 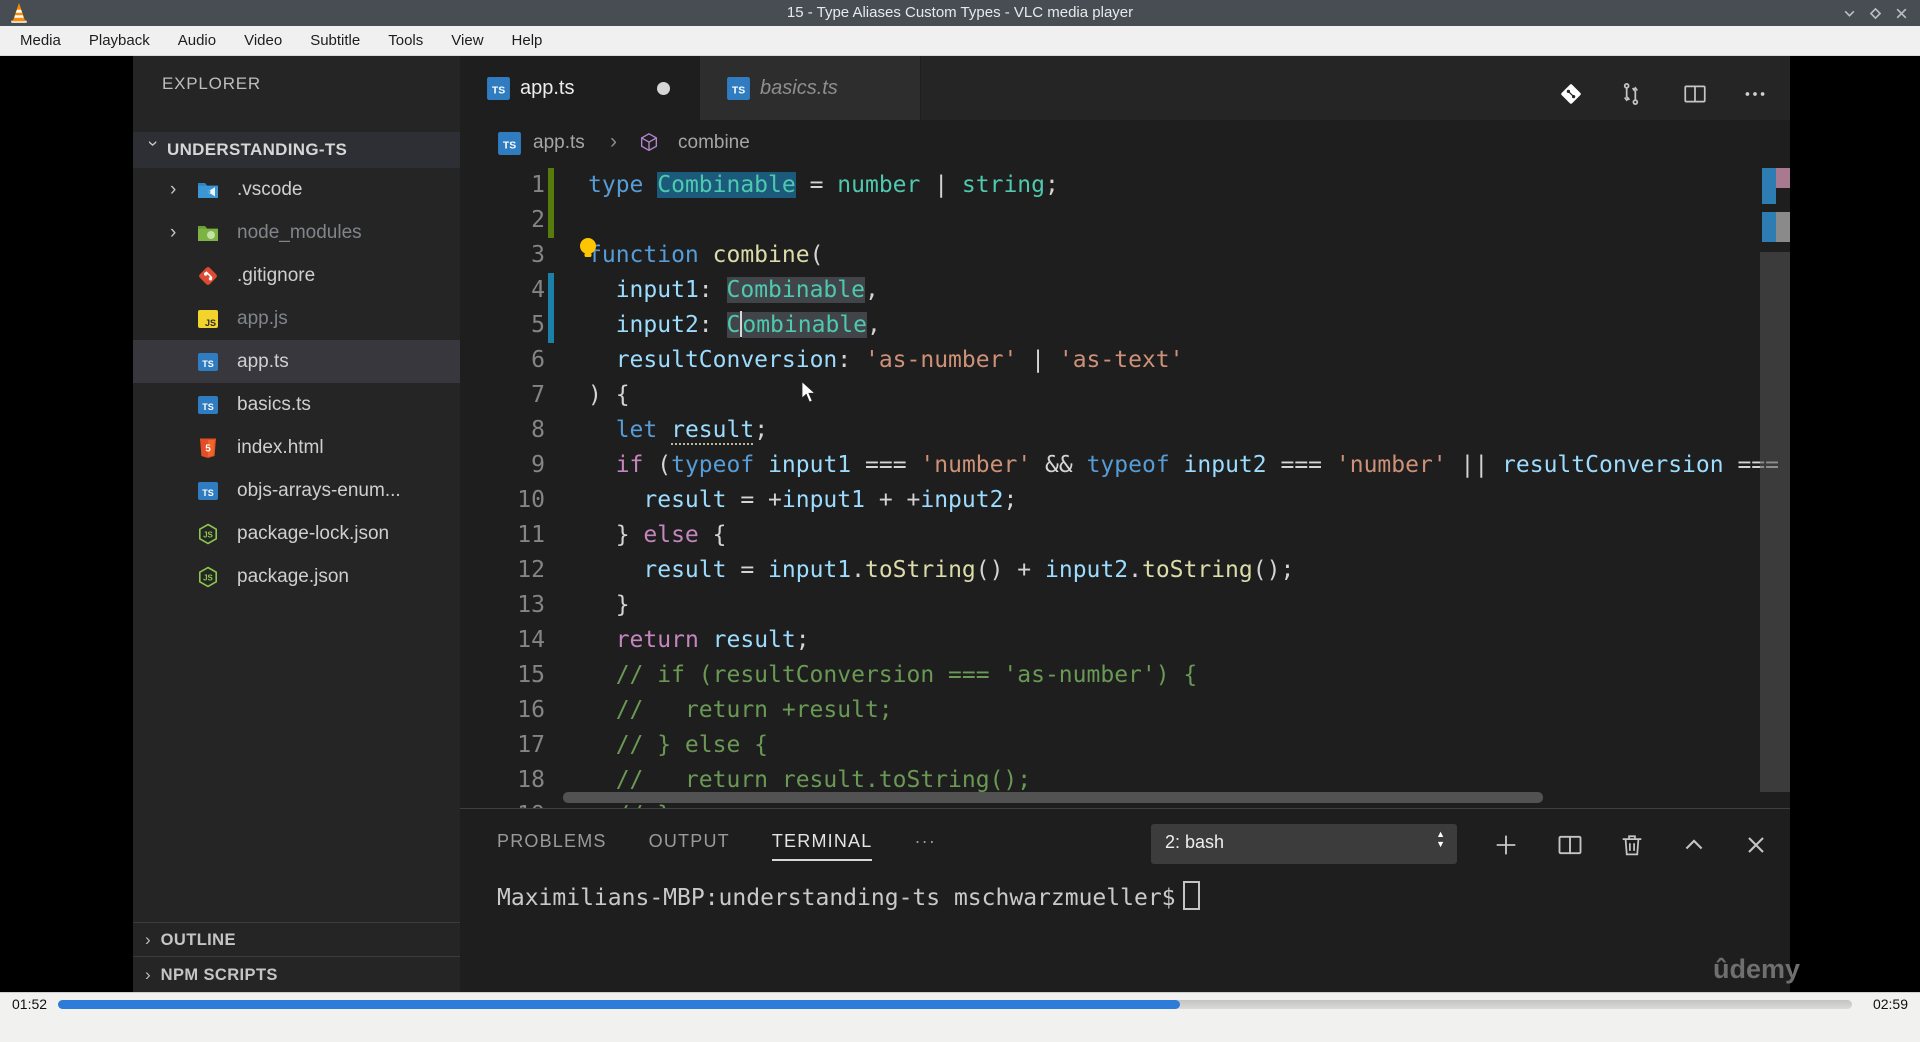 I want to click on menu-help: Help, so click(x=527, y=41).